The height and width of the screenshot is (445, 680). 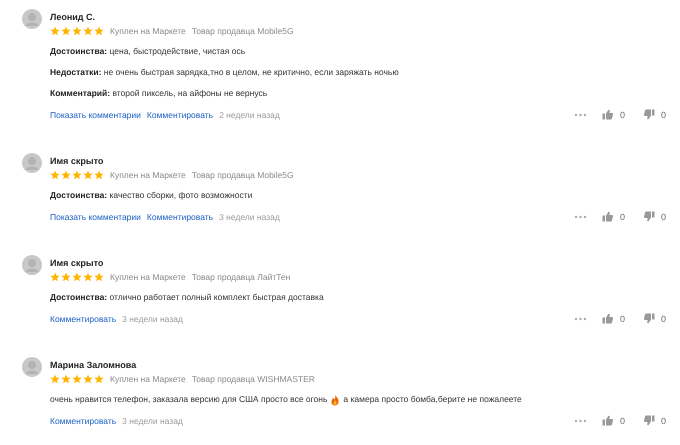 What do you see at coordinates (224, 72) in the screenshot?
I see `review-text: Недостатки: не очень быстрая зарядка,тно в целом, не критично, если заряжать ночью` at bounding box center [224, 72].